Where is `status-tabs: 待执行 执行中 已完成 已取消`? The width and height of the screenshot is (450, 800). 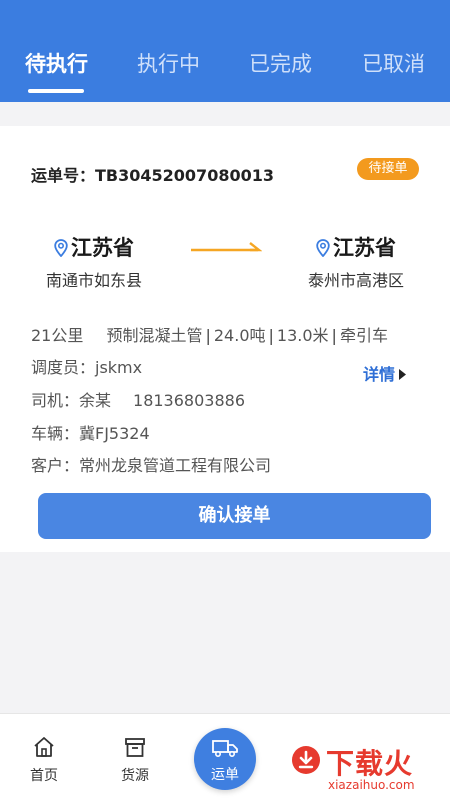 status-tabs: 待执行 执行中 已完成 已取消 is located at coordinates (225, 65).